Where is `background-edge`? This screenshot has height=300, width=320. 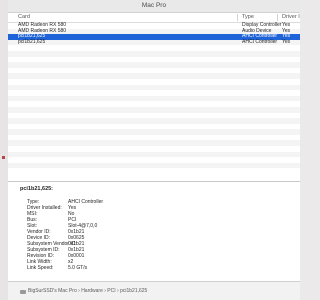 background-edge is located at coordinates (4, 150).